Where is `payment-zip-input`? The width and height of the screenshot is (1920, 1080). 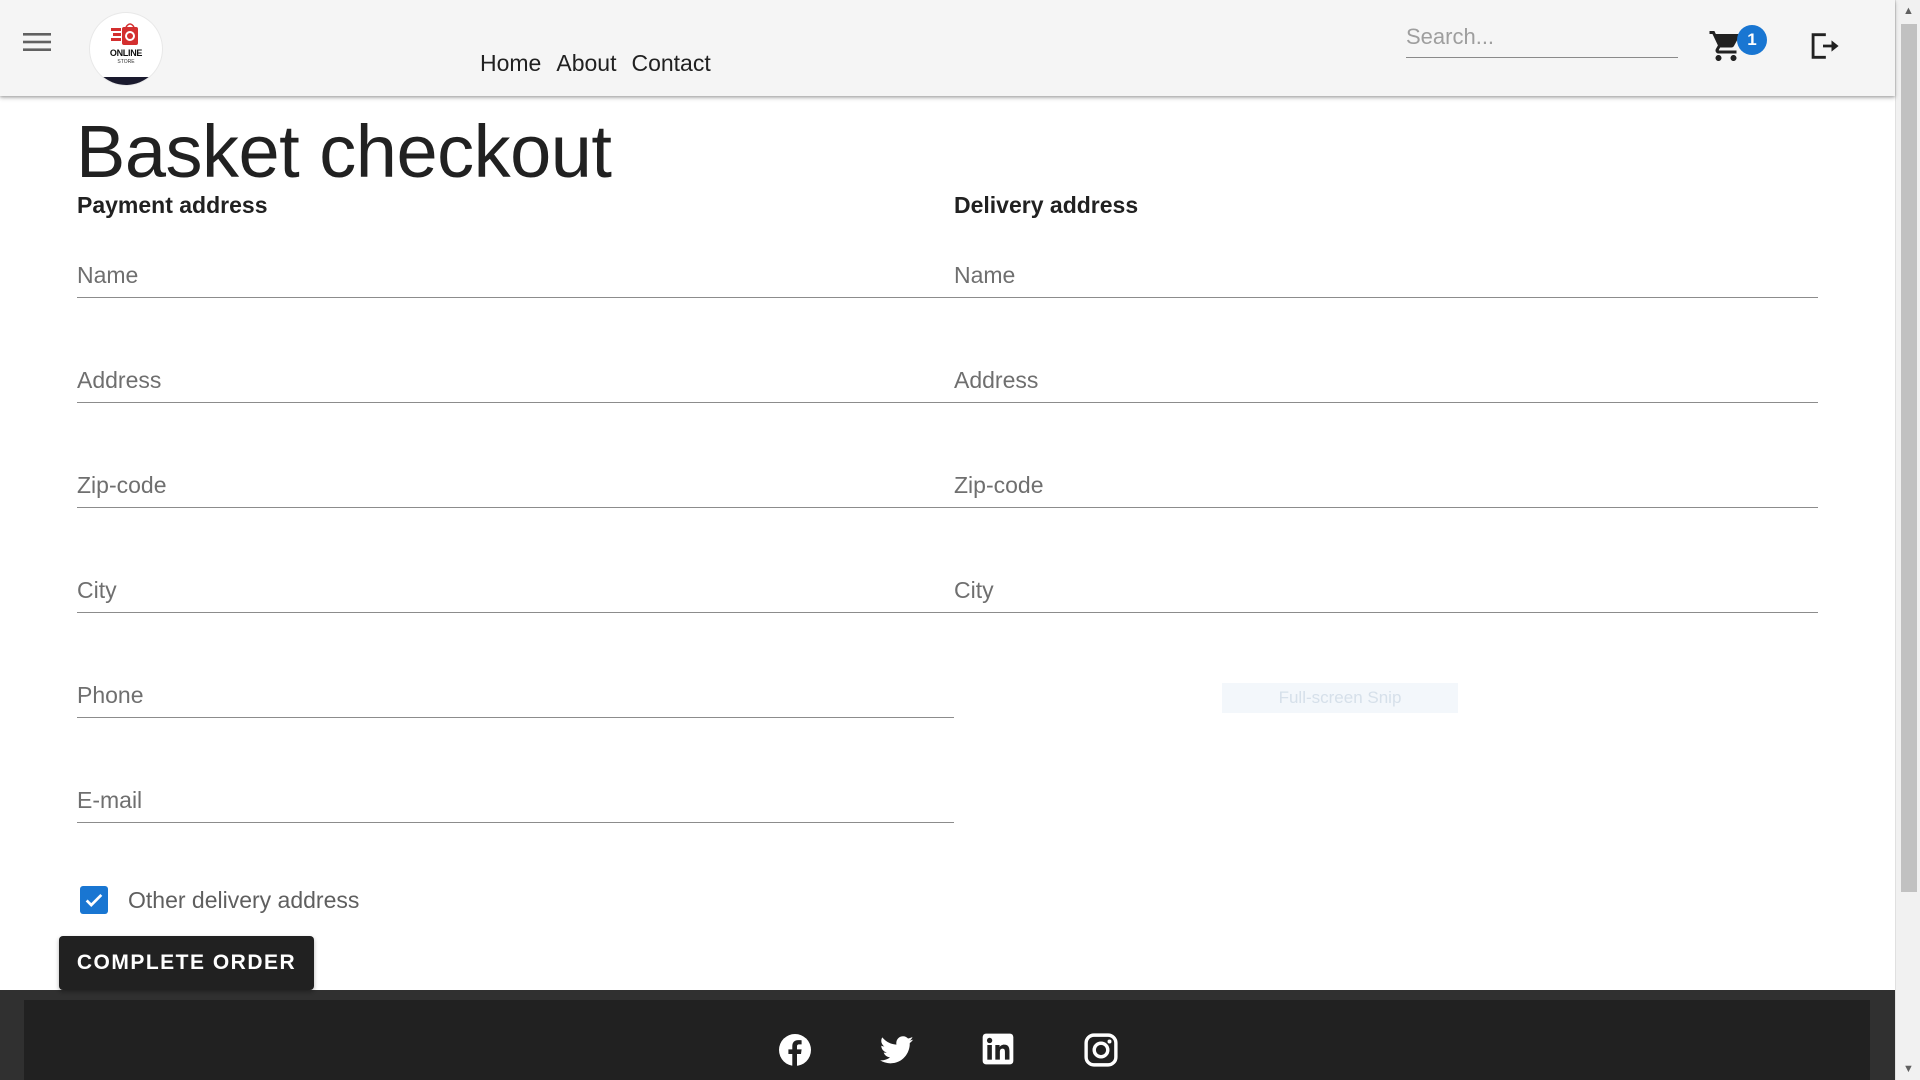
payment-zip-input is located at coordinates (515, 485).